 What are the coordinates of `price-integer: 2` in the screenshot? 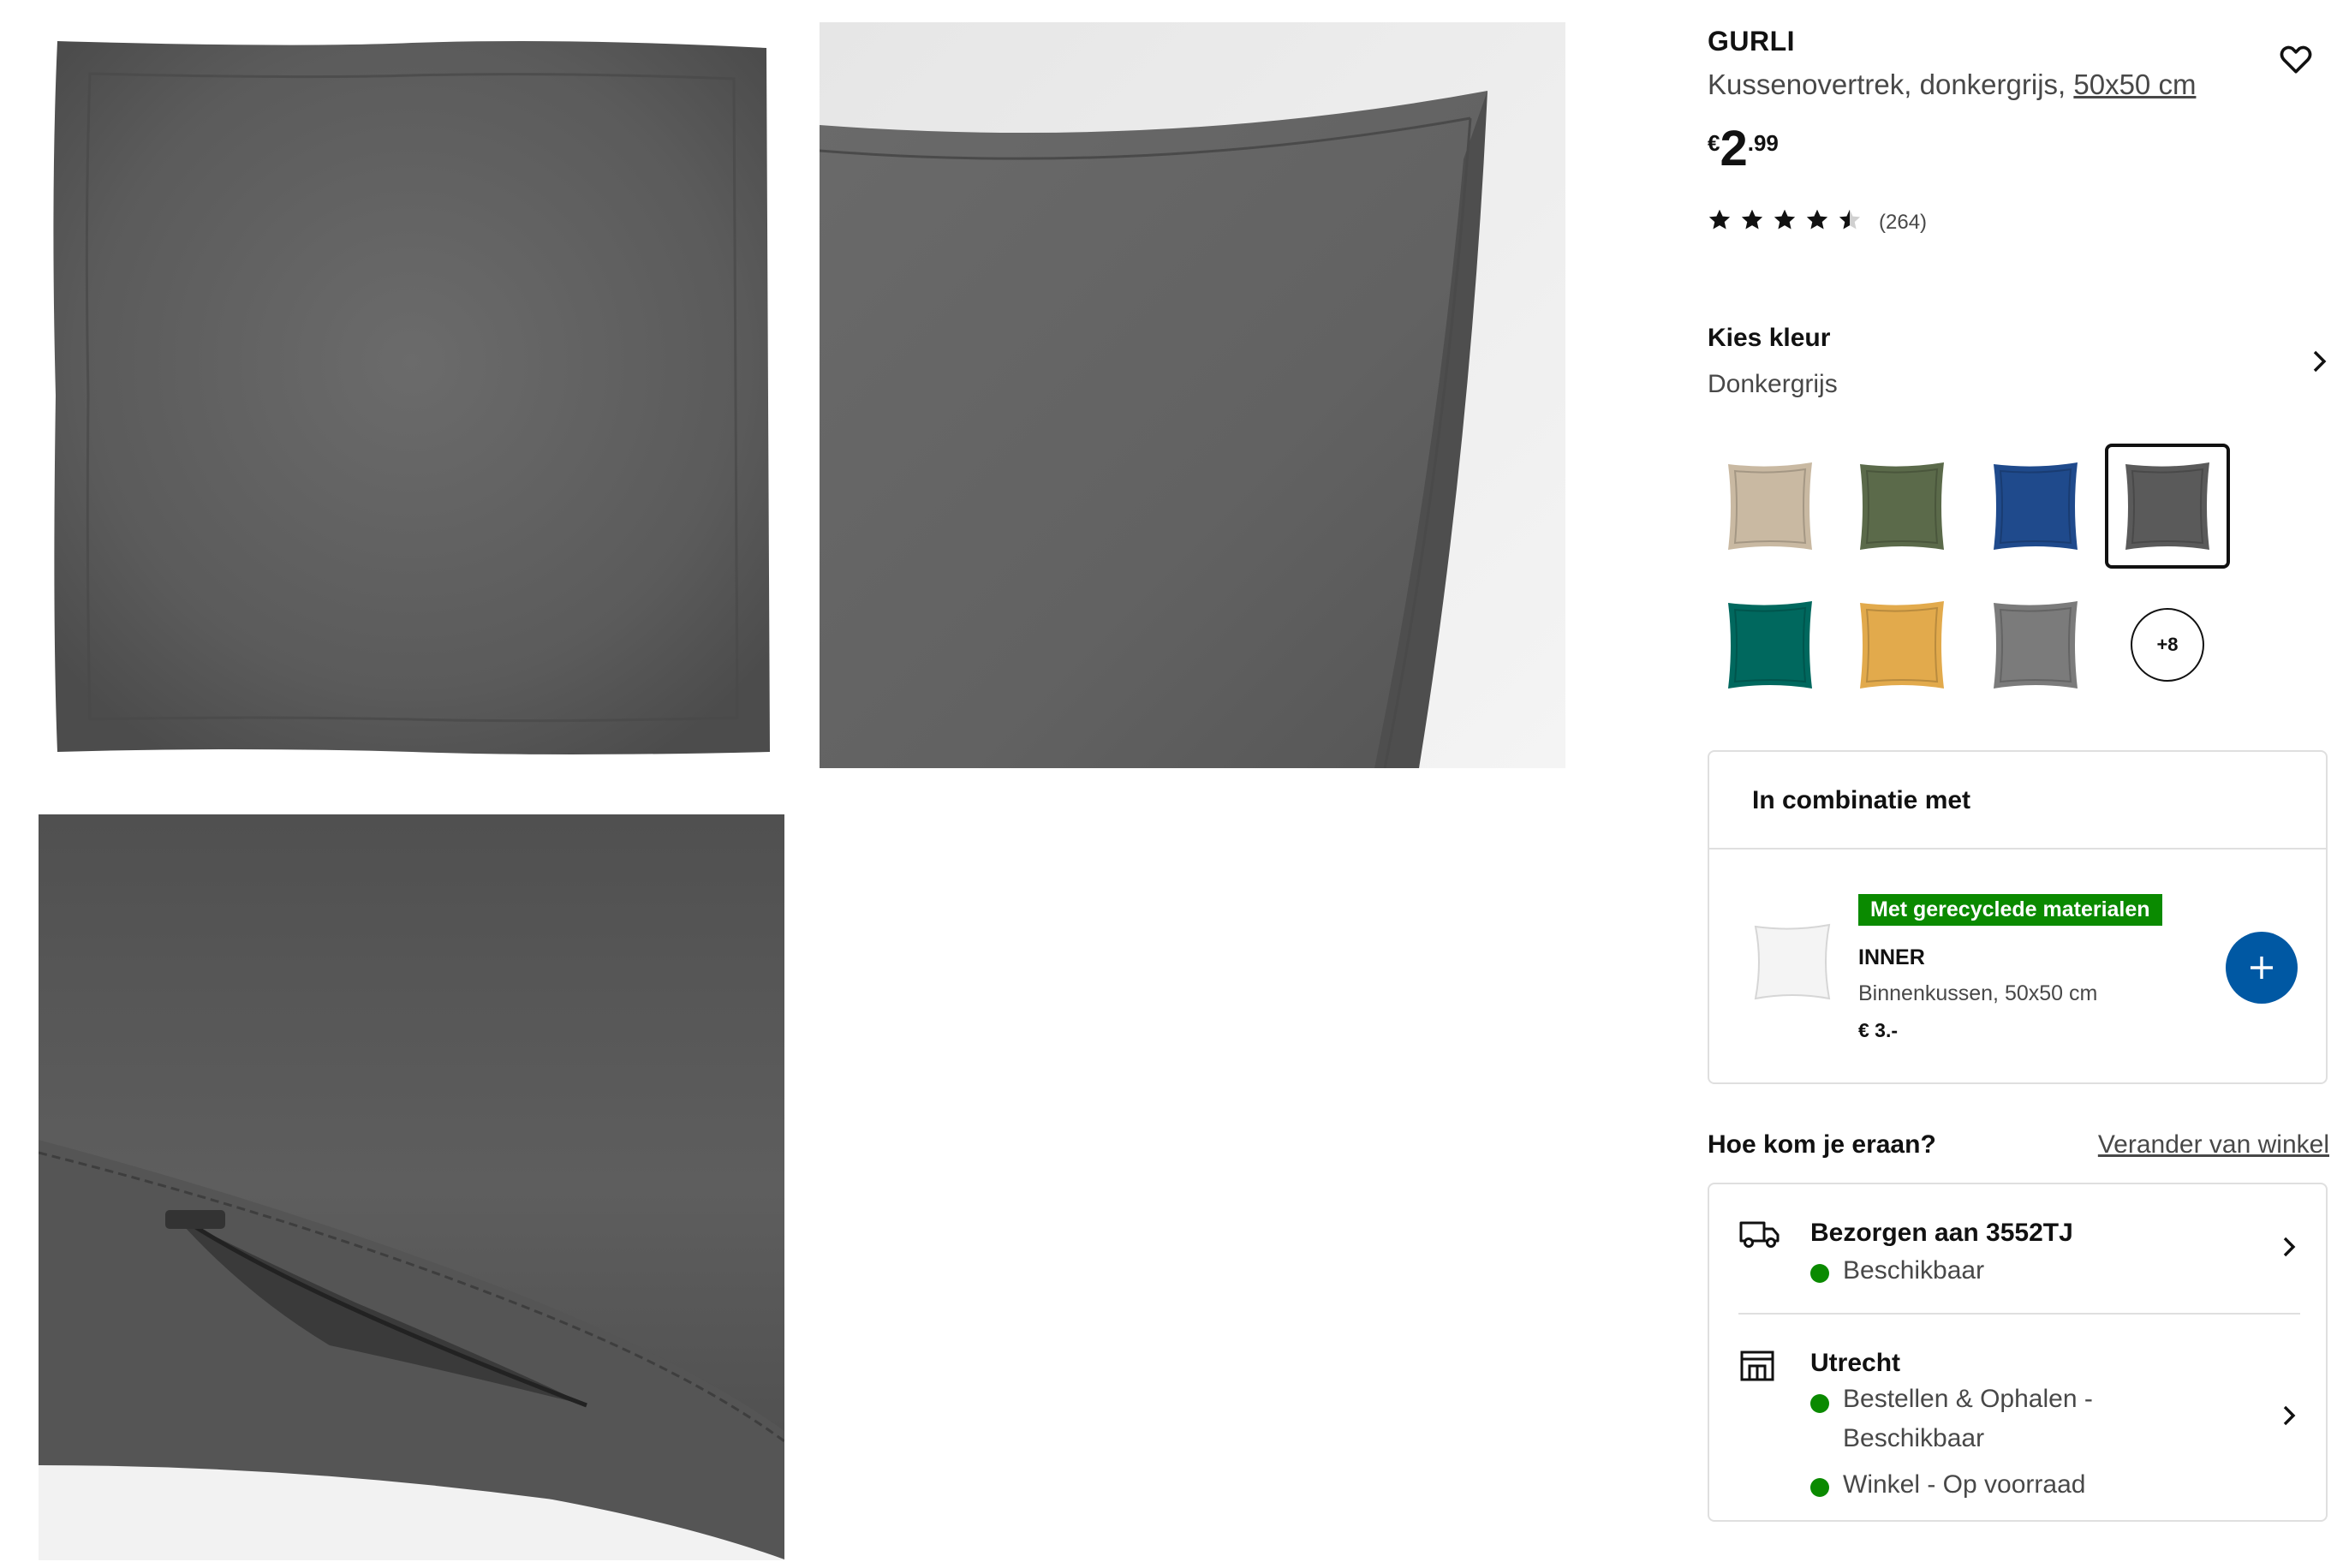 It's located at (1734, 148).